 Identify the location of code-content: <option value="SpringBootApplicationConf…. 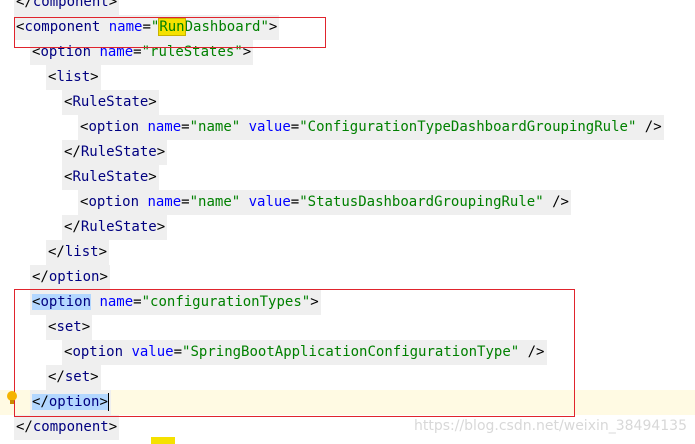
(304, 352).